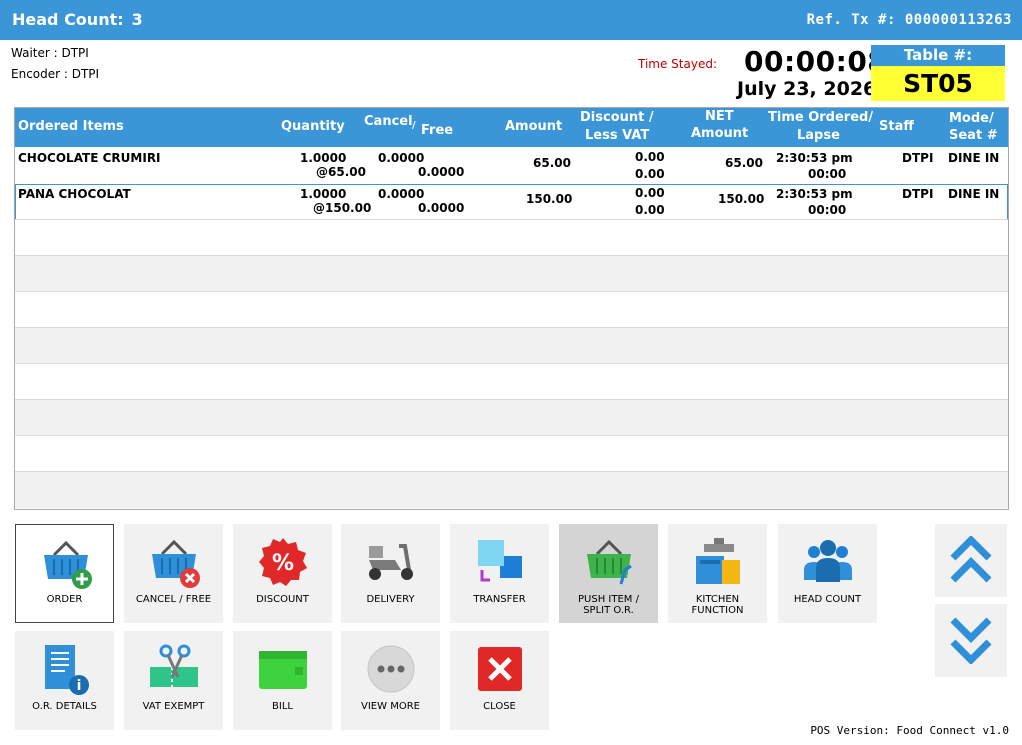 The width and height of the screenshot is (1022, 745). Describe the element at coordinates (68, 564) in the screenshot. I see `basket-add-icon` at that location.